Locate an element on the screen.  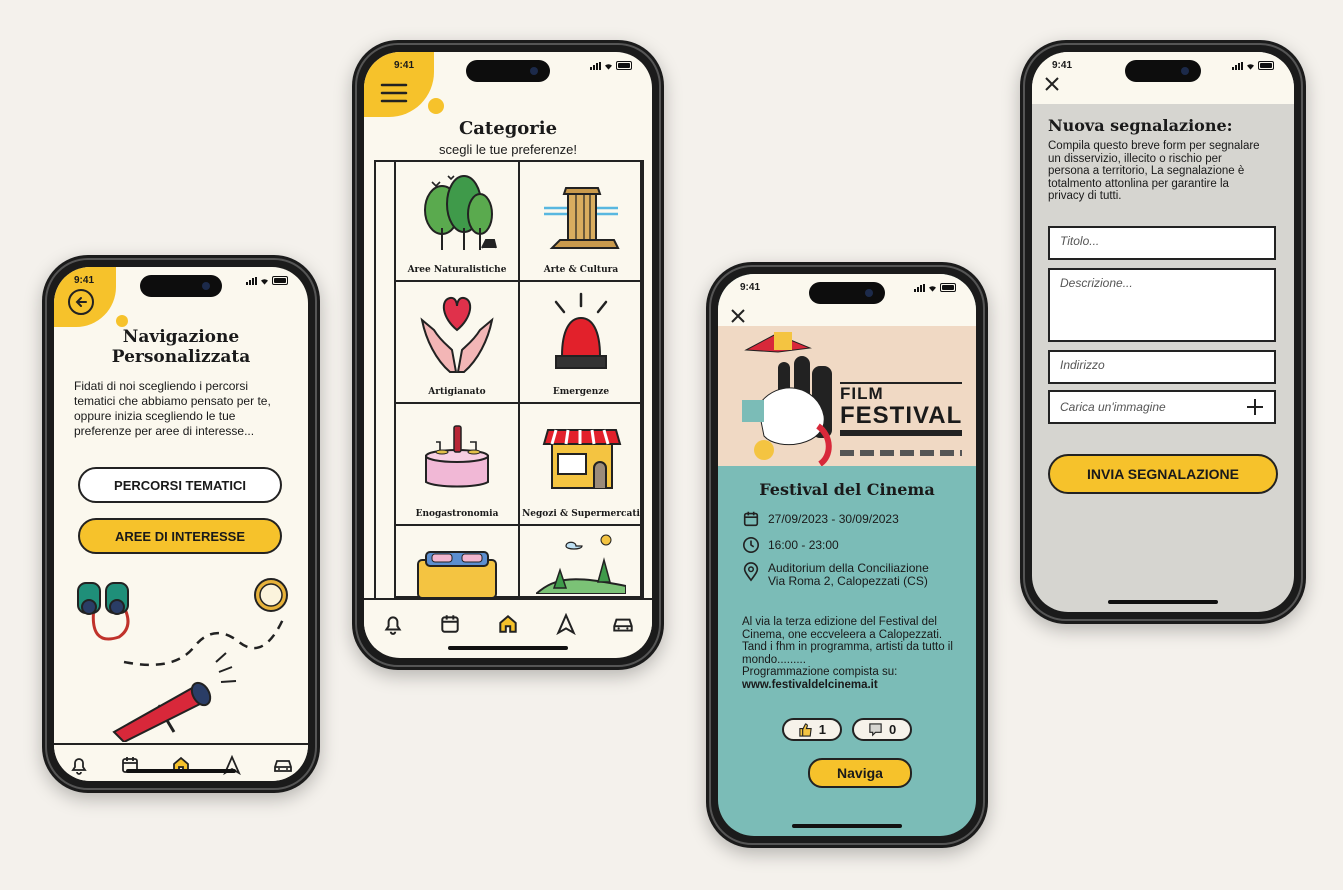
comment-icon is located at coordinates (875, 730).